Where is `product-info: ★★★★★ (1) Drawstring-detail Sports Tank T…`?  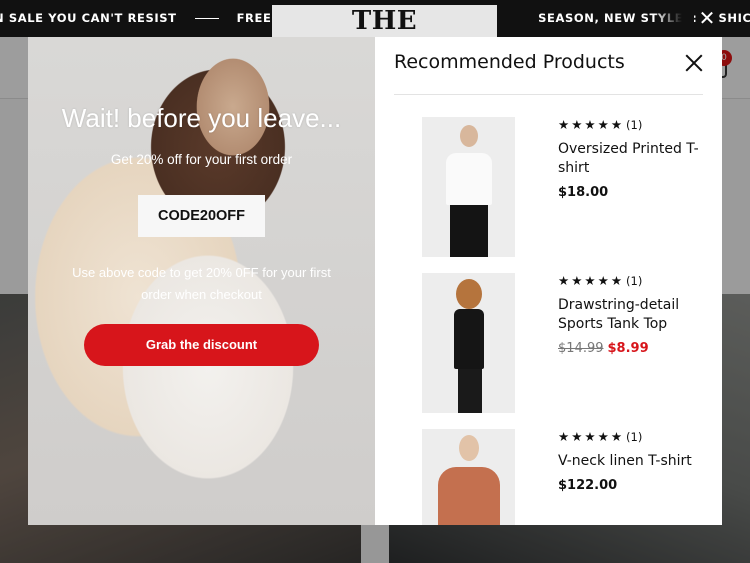 product-info: ★★★★★ (1) Drawstring-detail Sports Tank T… is located at coordinates (633, 314).